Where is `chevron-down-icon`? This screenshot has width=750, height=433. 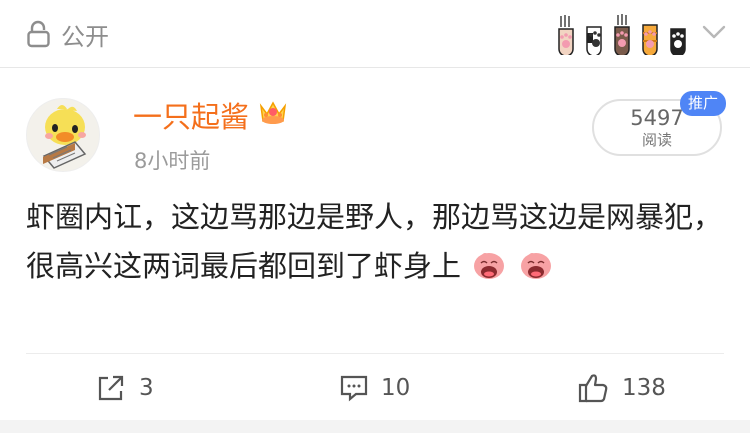 chevron-down-icon is located at coordinates (714, 34).